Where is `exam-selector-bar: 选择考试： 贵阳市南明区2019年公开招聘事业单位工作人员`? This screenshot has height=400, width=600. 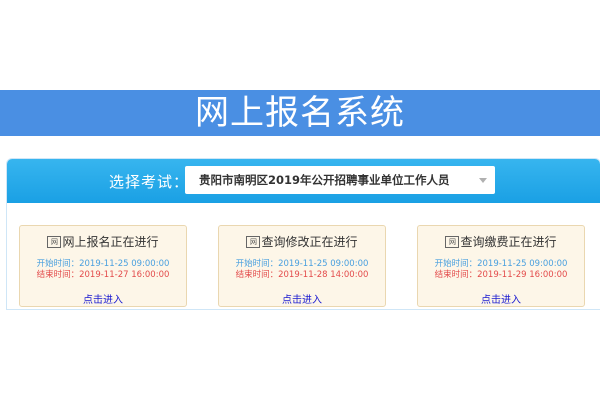 exam-selector-bar: 选择考试： 贵阳市南明区2019年公开招聘事业单位工作人员 is located at coordinates (303, 181).